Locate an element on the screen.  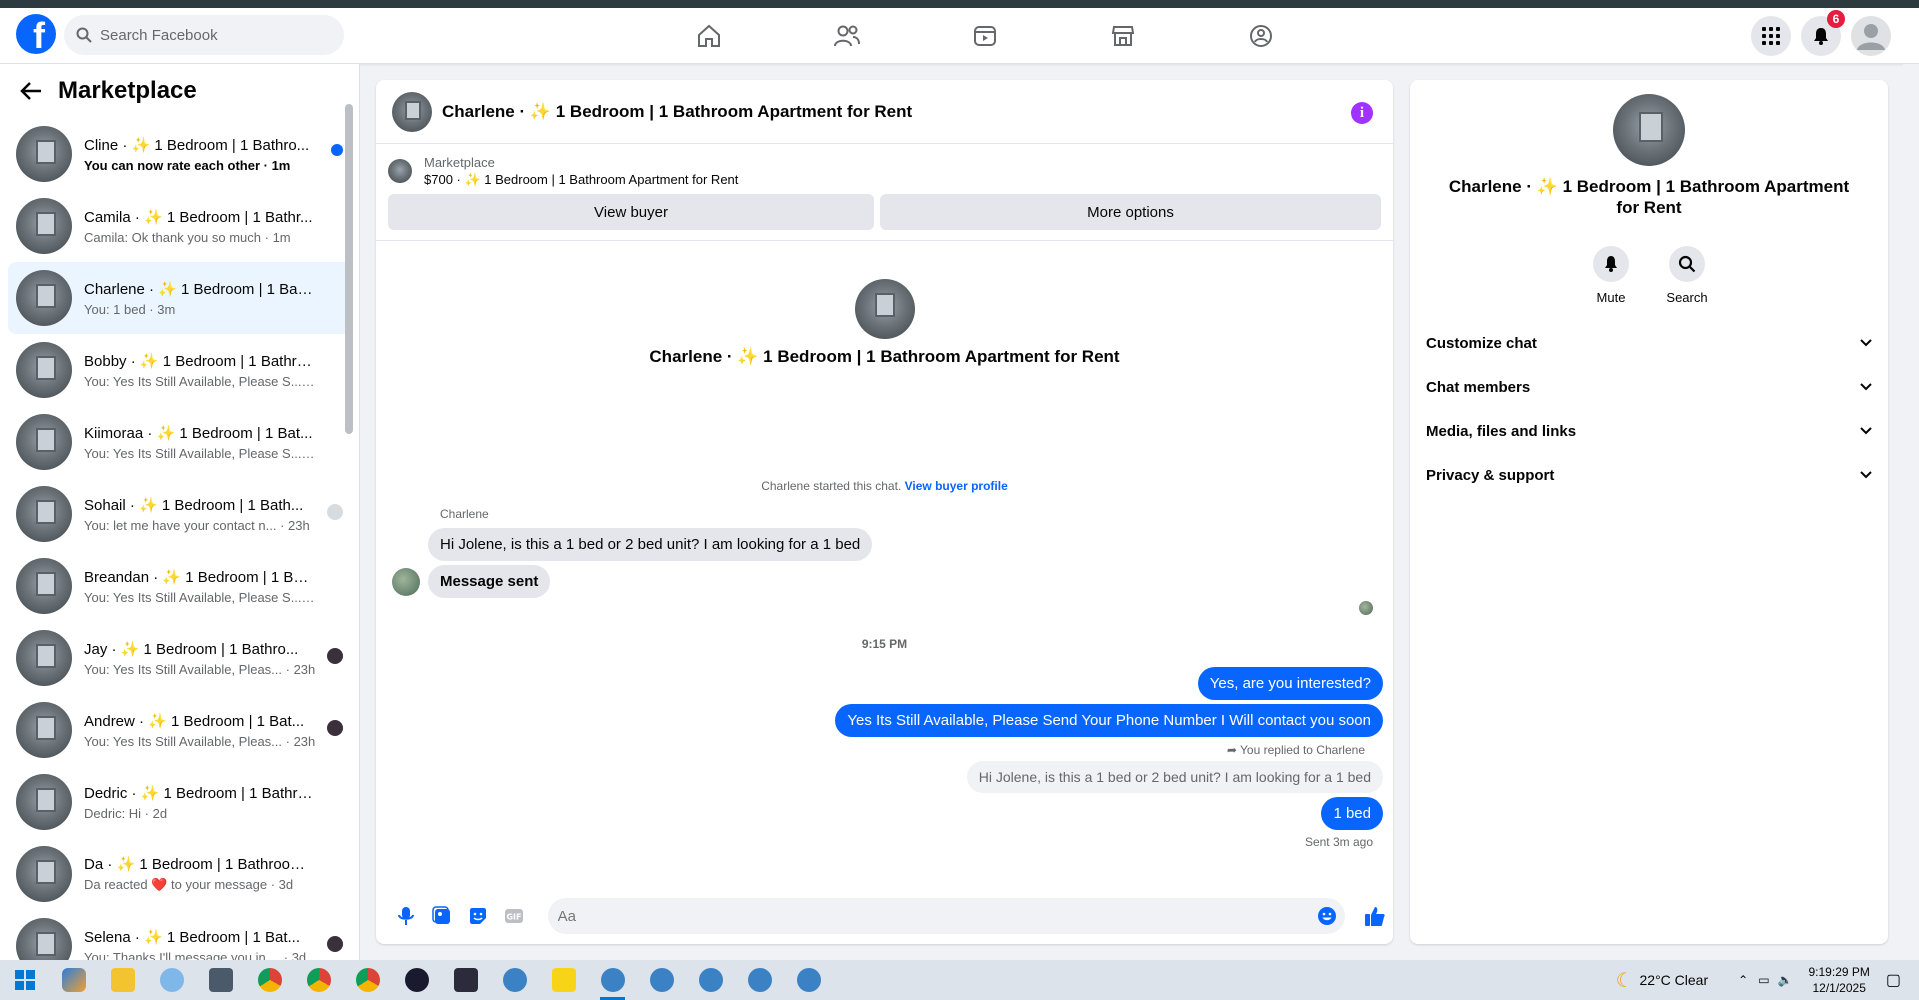
info-section: Privacy & support is located at coordinates (1649, 475).